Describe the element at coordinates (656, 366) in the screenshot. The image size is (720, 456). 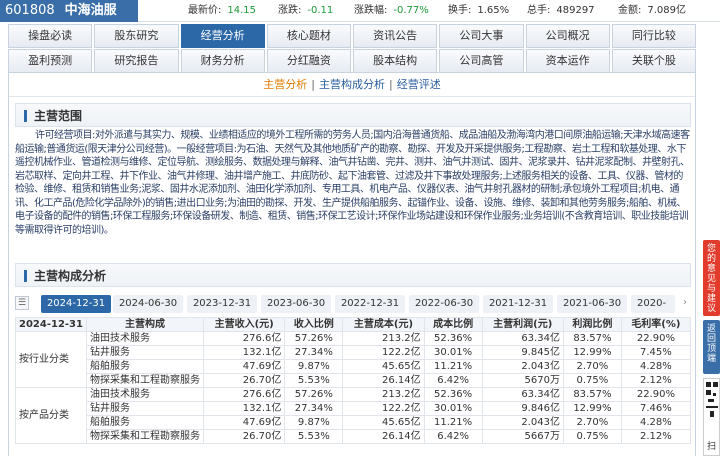
I see `cell: 4.28%` at that location.